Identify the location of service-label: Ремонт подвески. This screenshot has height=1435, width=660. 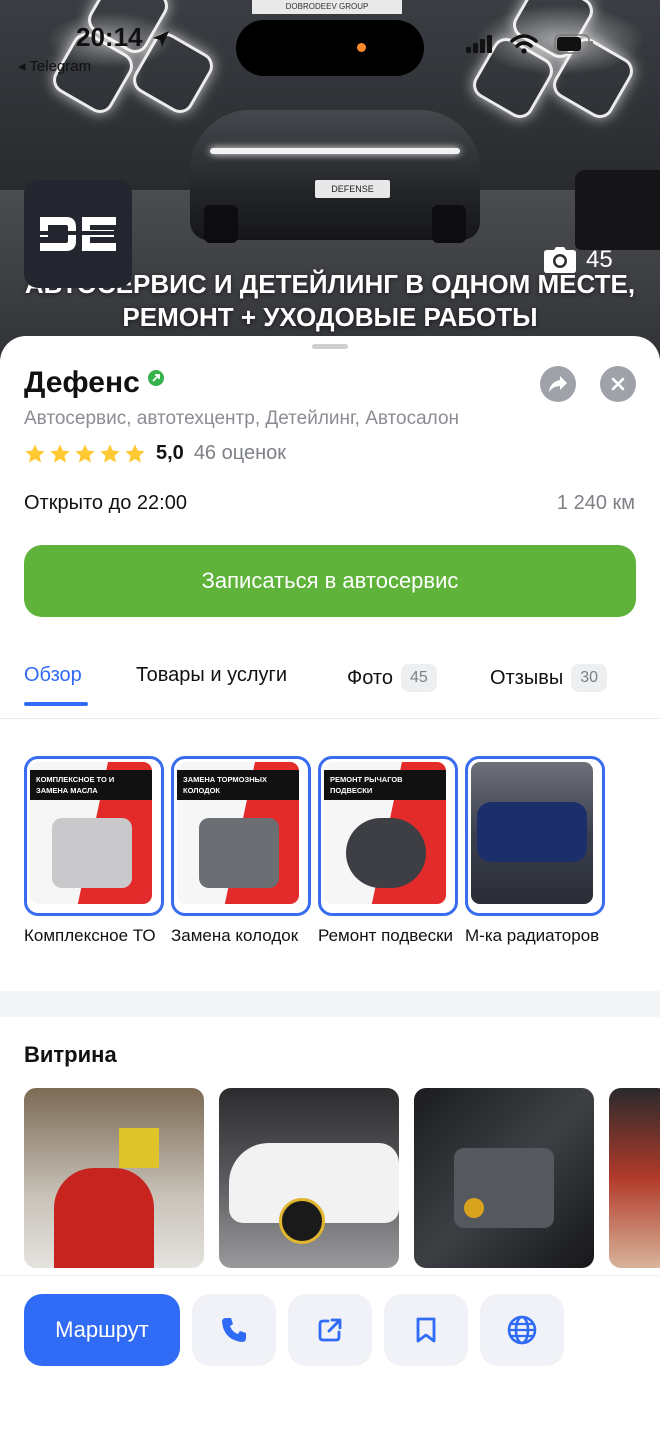
(386, 935).